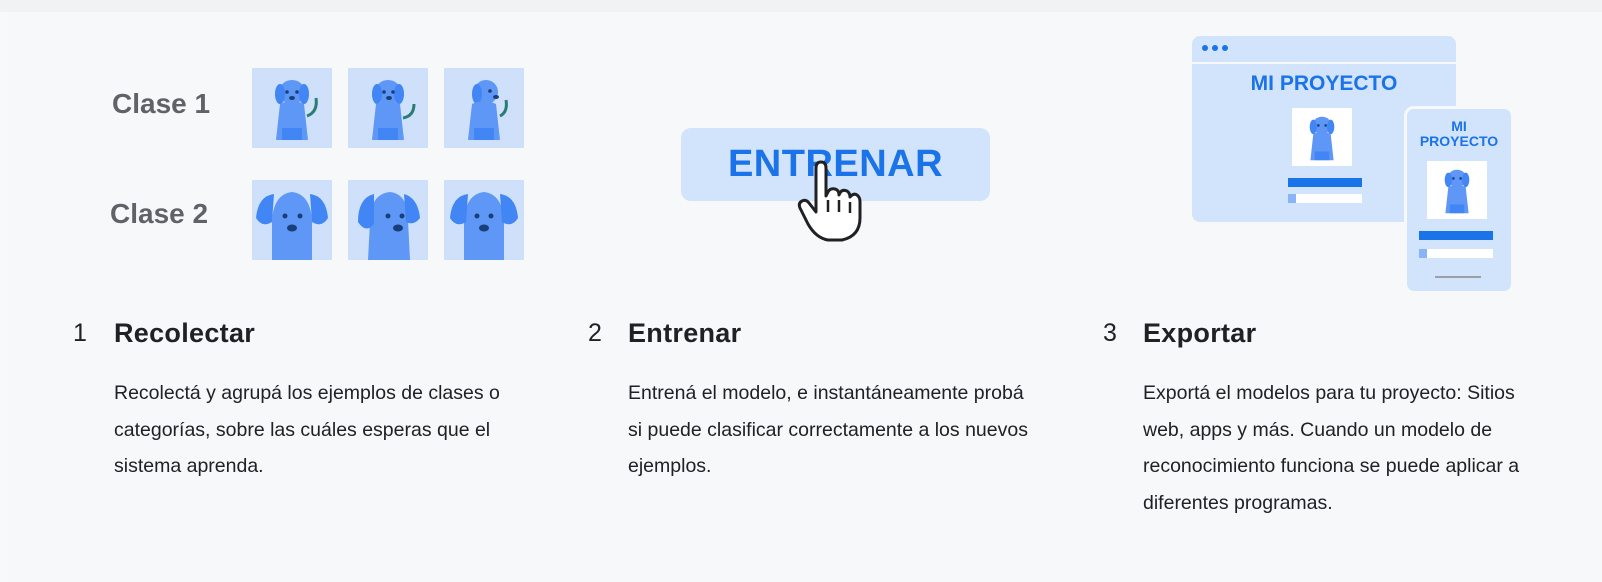 The image size is (1602, 582). Describe the element at coordinates (80, 333) in the screenshot. I see `step-number: 1` at that location.